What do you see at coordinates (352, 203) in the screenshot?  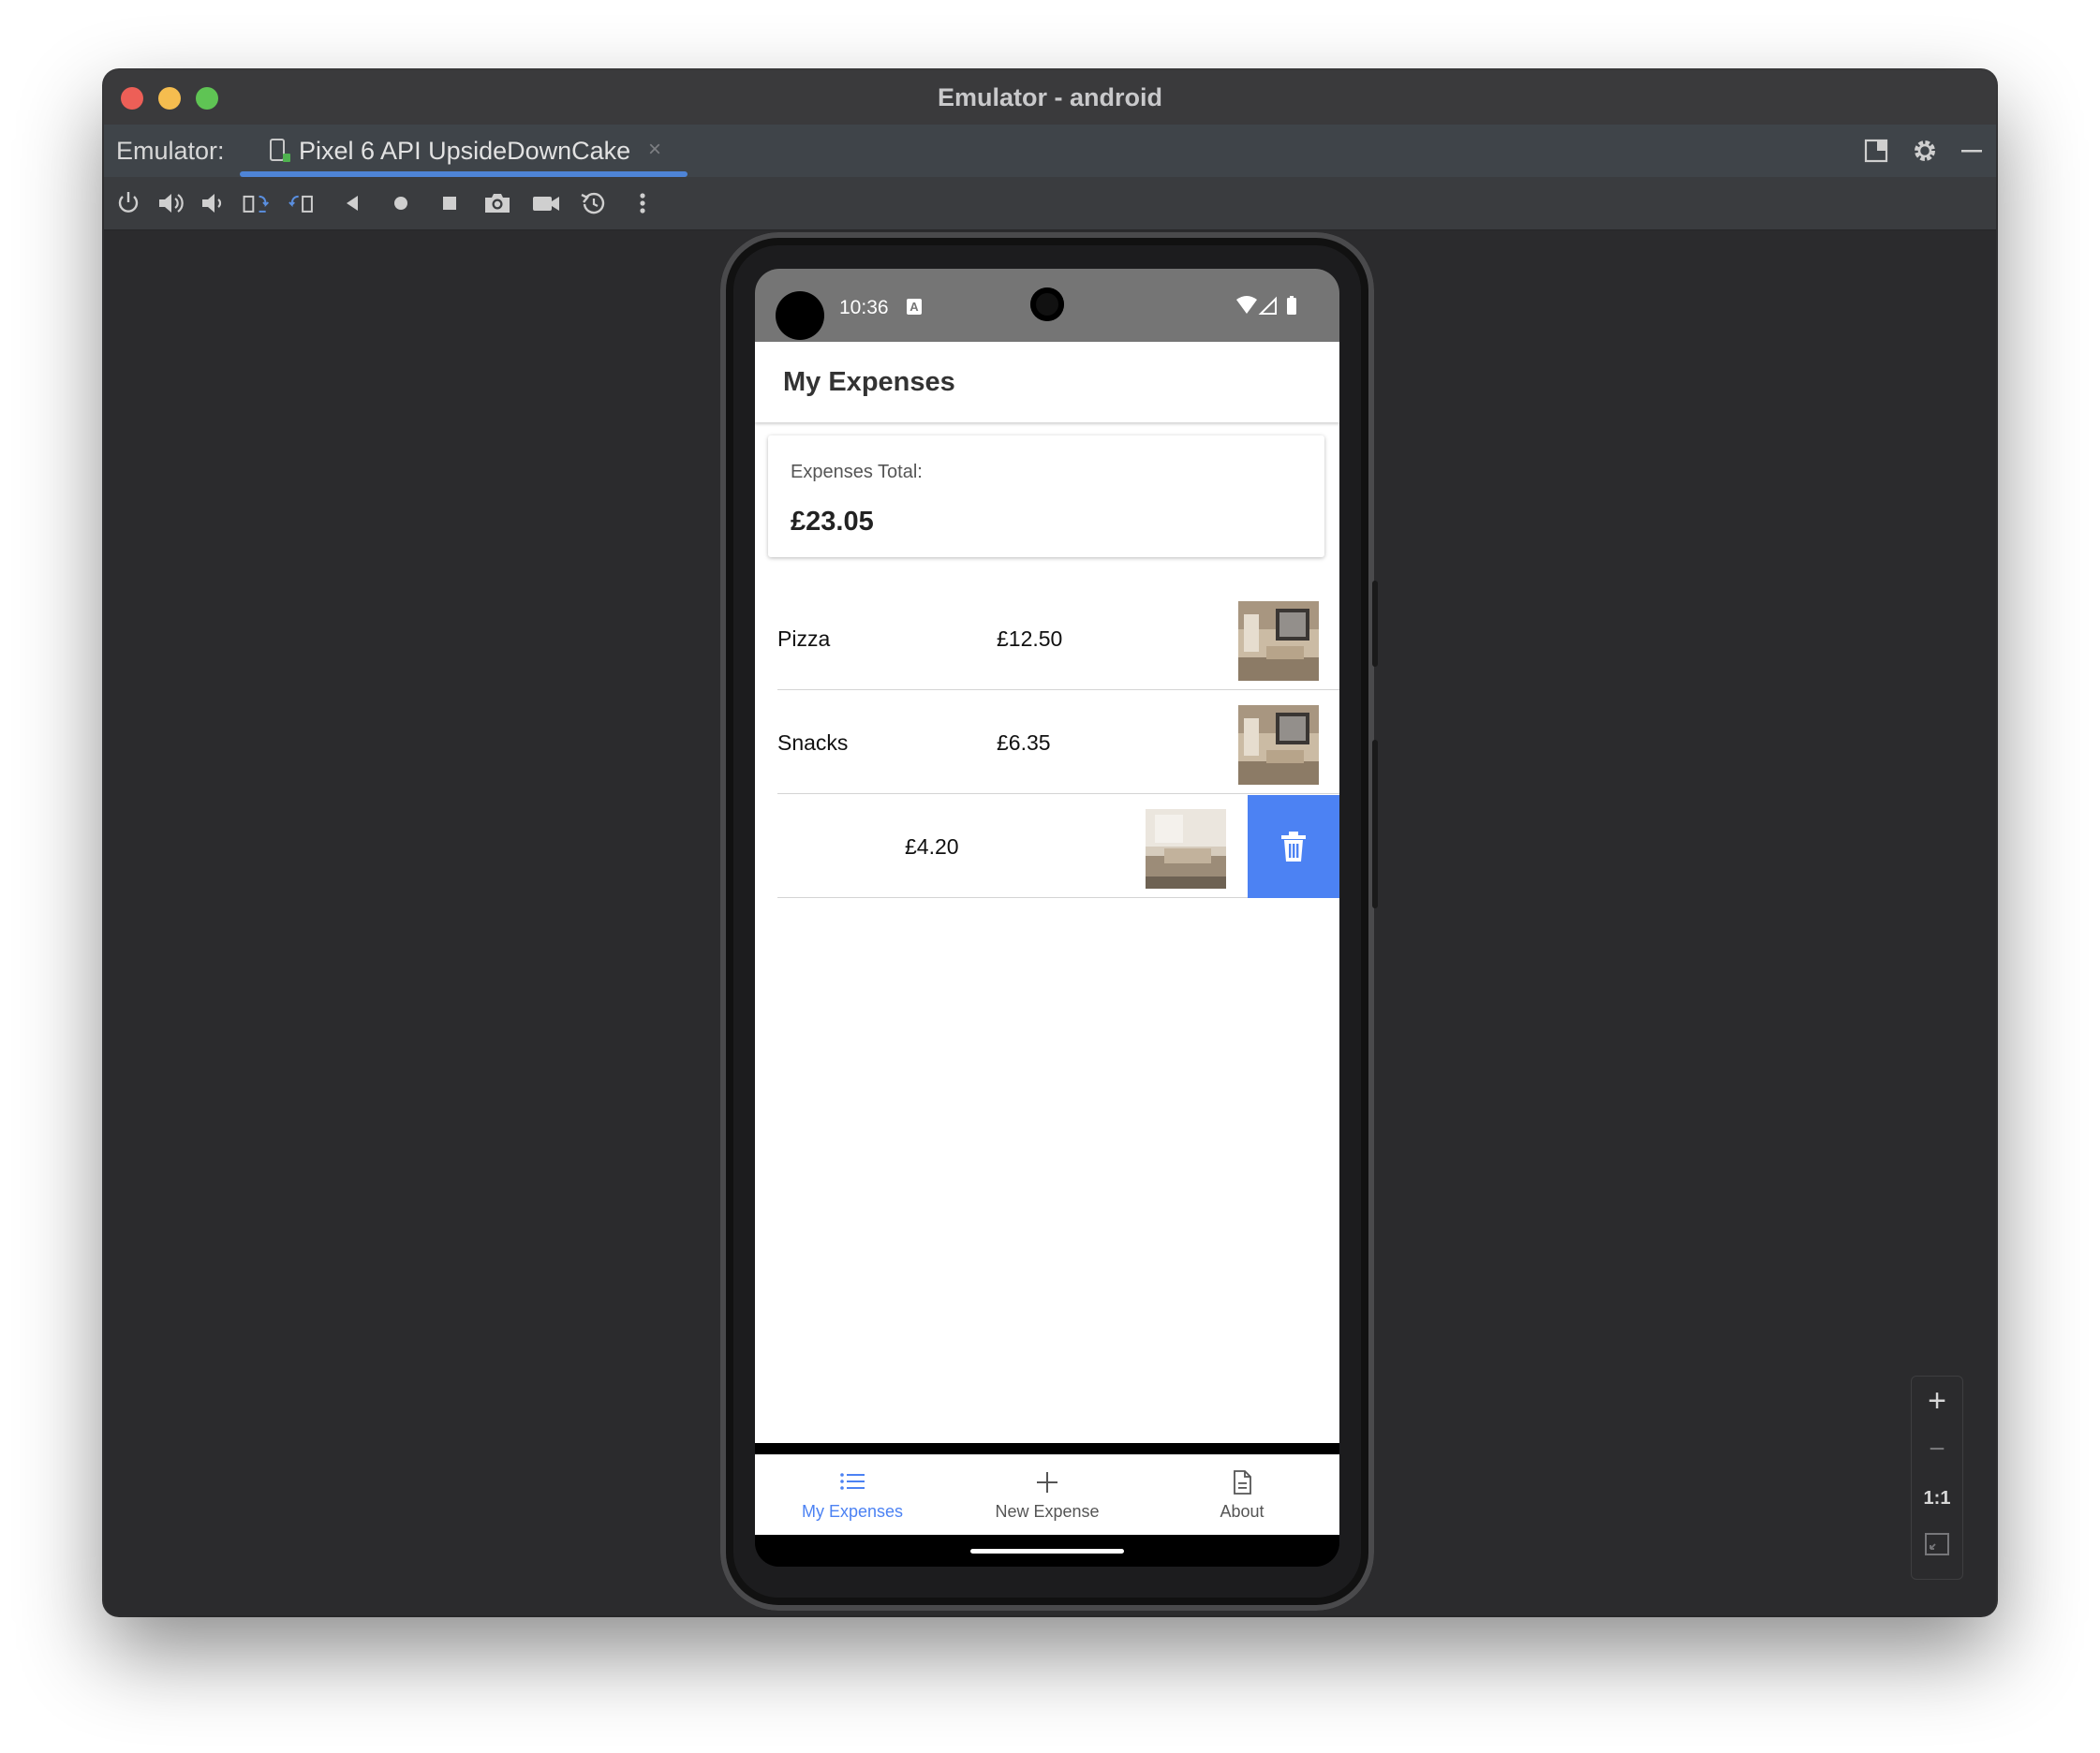 I see `back-triangle-icon` at bounding box center [352, 203].